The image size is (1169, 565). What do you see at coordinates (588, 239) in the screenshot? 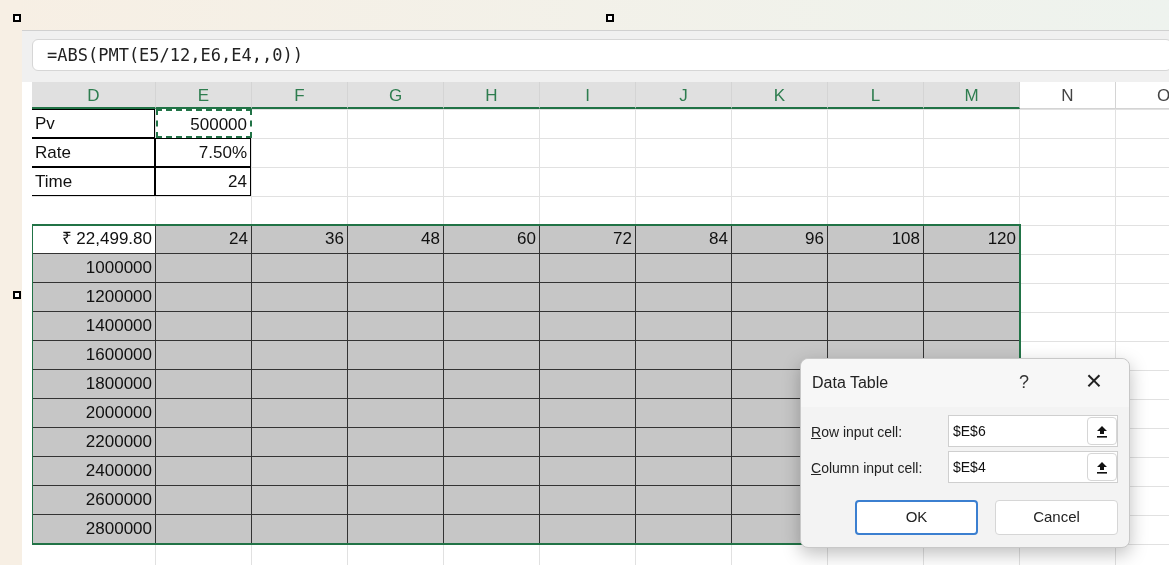
I see `table-cell: 72` at bounding box center [588, 239].